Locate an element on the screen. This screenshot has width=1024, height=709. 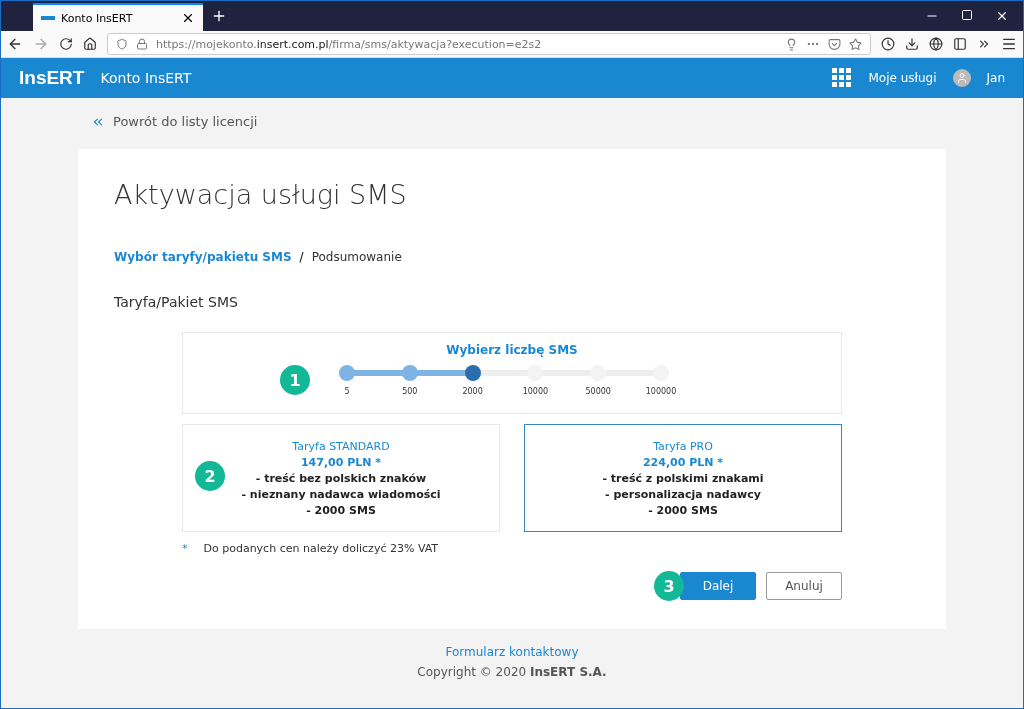
next-button: Dalej is located at coordinates (718, 586).